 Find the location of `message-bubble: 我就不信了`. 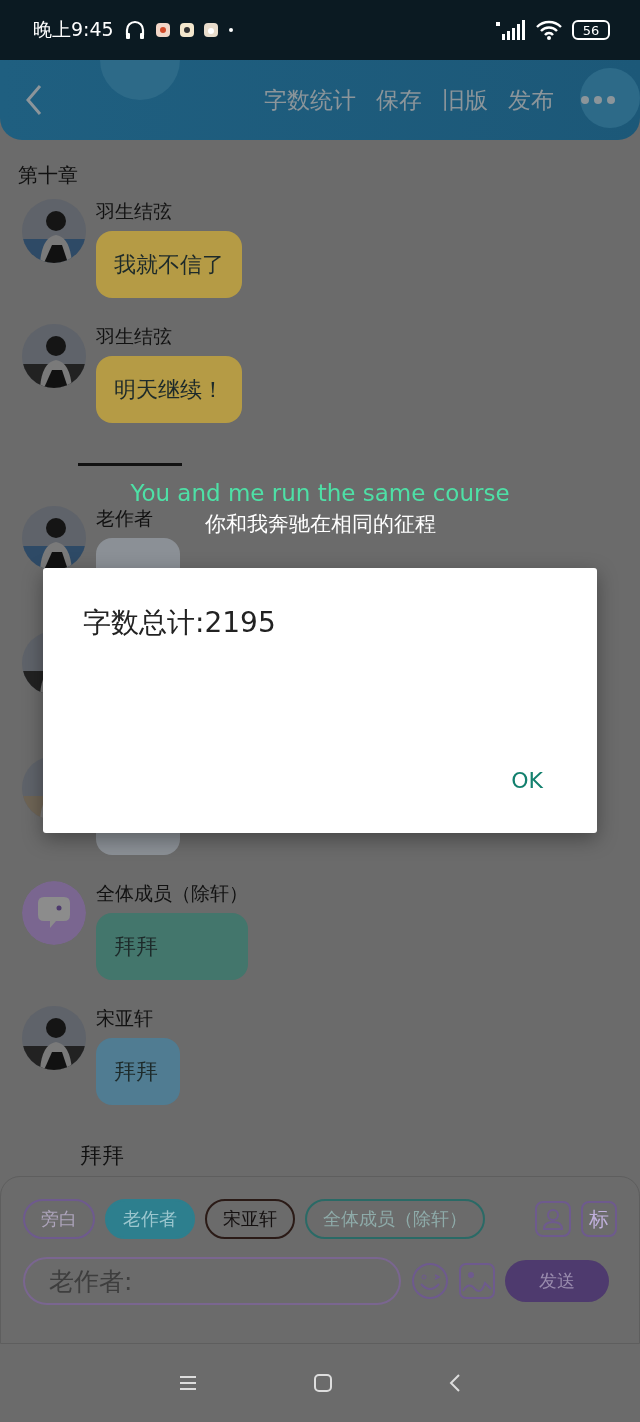

message-bubble: 我就不信了 is located at coordinates (169, 264).